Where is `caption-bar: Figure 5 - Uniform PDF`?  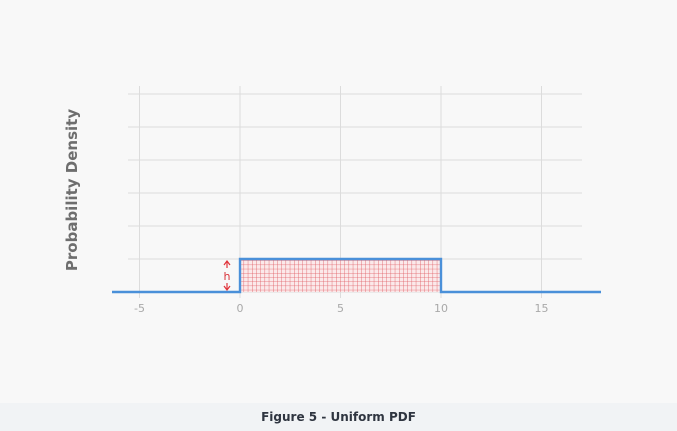
caption-bar: Figure 5 - Uniform PDF is located at coordinates (338, 417).